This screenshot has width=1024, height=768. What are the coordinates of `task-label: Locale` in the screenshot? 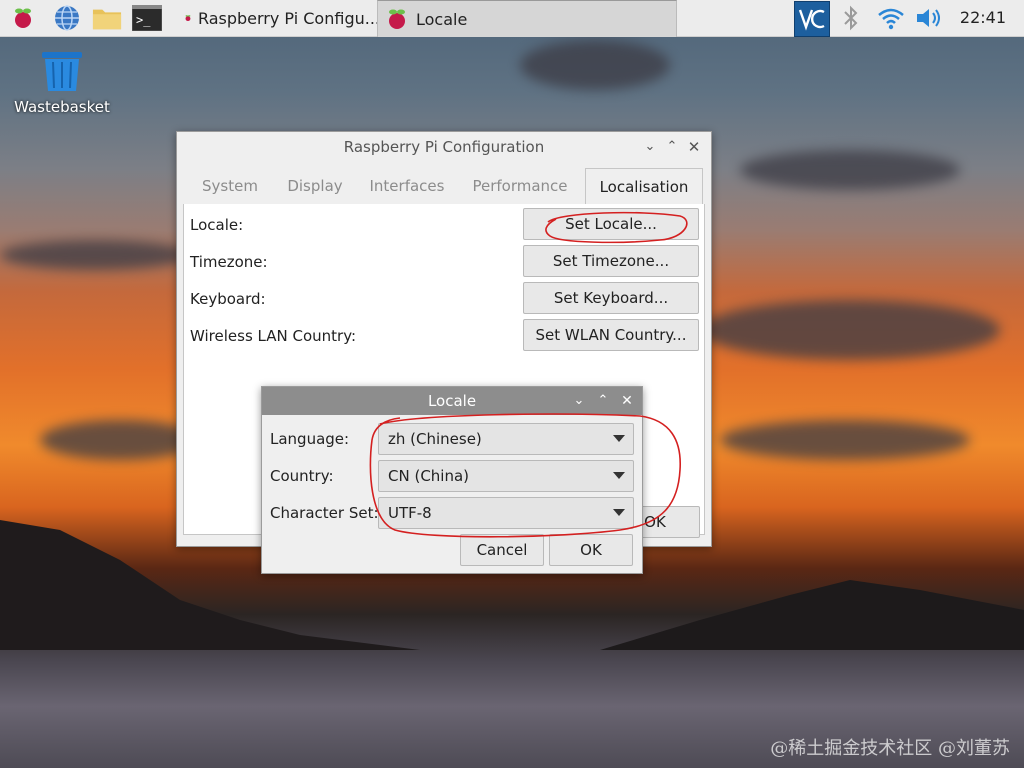 It's located at (442, 19).